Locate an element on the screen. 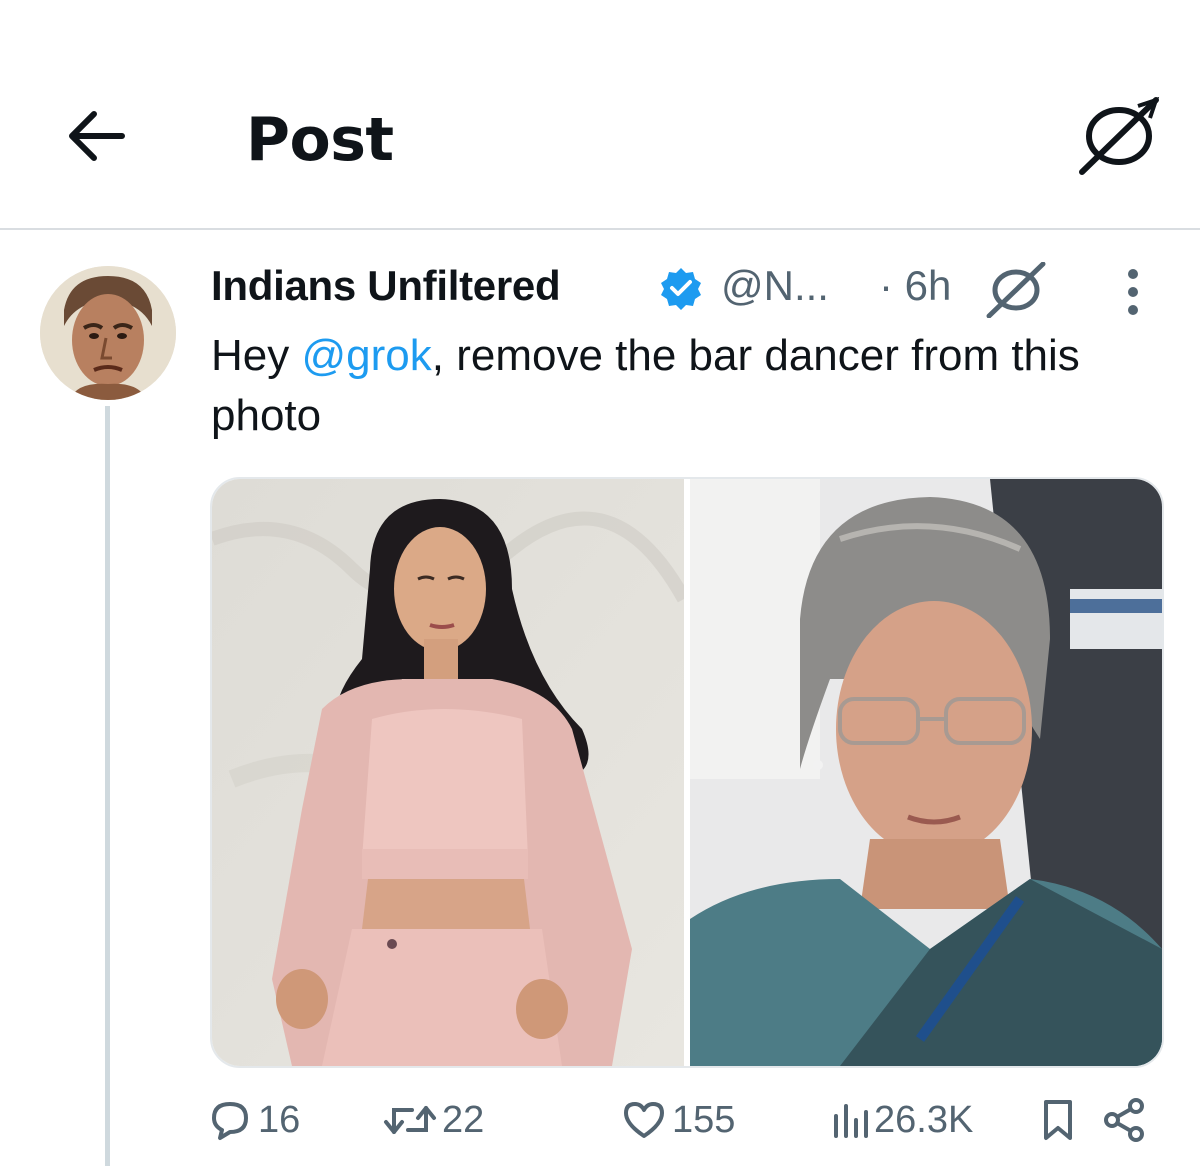 This screenshot has height=1166, width=1200. repost-count: 22 is located at coordinates (463, 1119).